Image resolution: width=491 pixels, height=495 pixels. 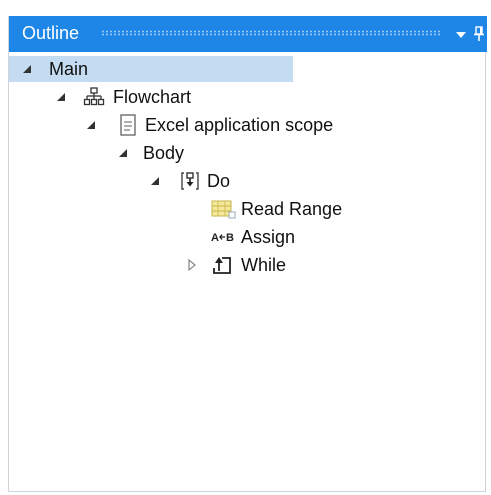 What do you see at coordinates (461, 34) in the screenshot?
I see `chevron-down-icon` at bounding box center [461, 34].